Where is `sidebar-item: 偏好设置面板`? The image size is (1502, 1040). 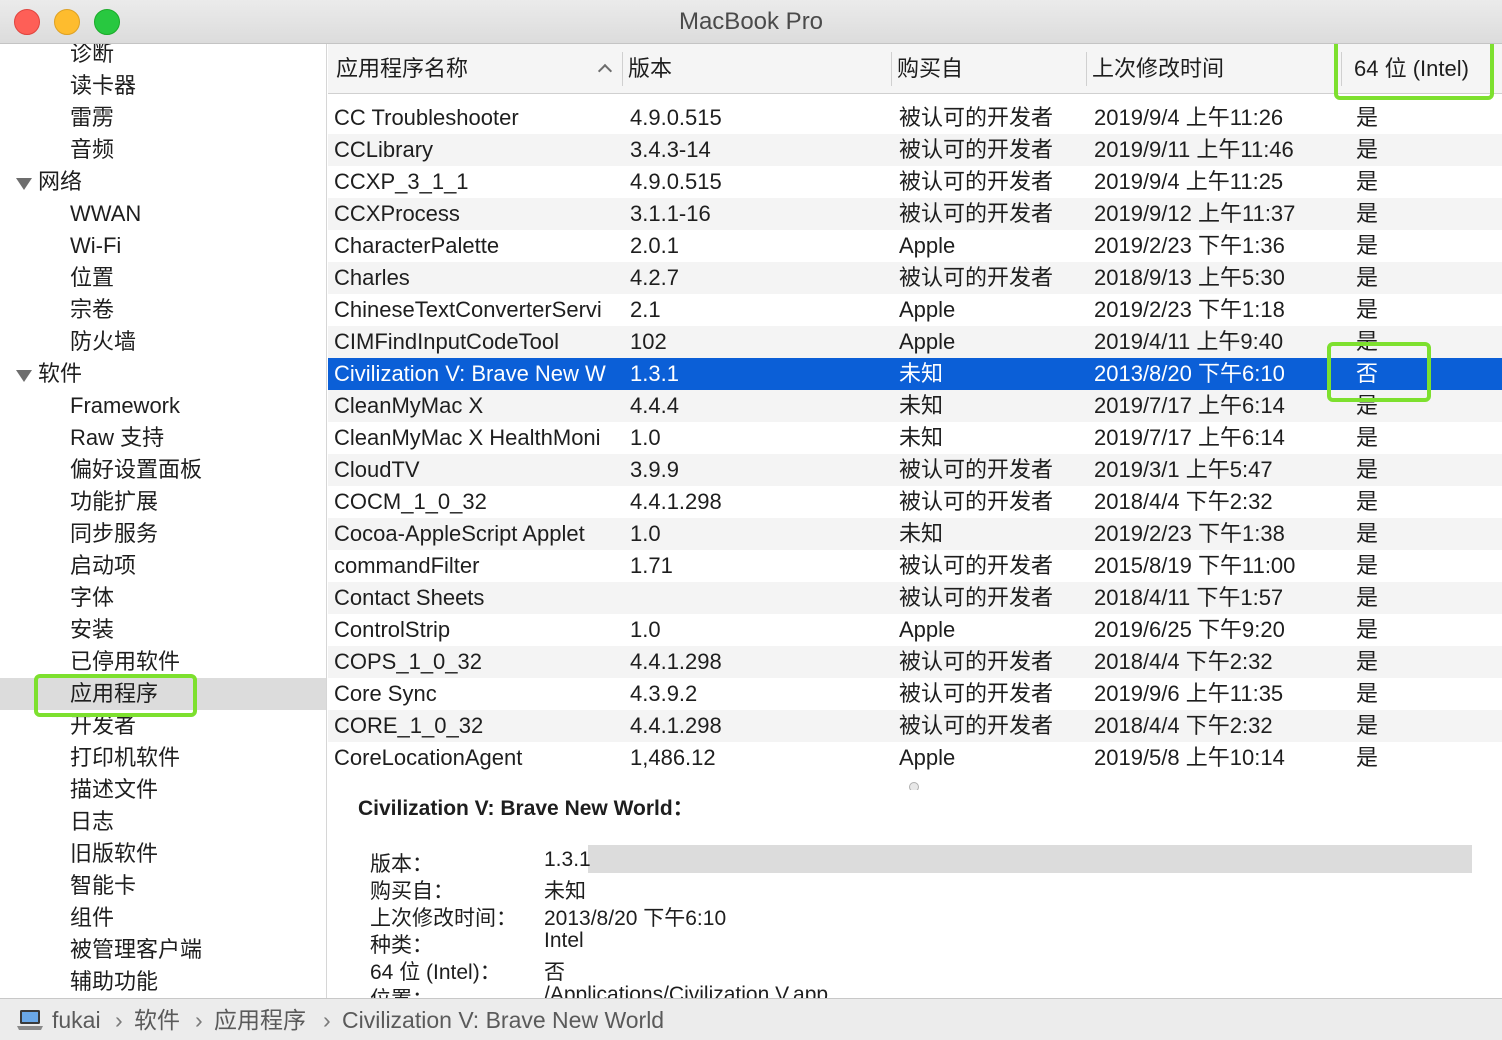 sidebar-item: 偏好设置面板 is located at coordinates (163, 470).